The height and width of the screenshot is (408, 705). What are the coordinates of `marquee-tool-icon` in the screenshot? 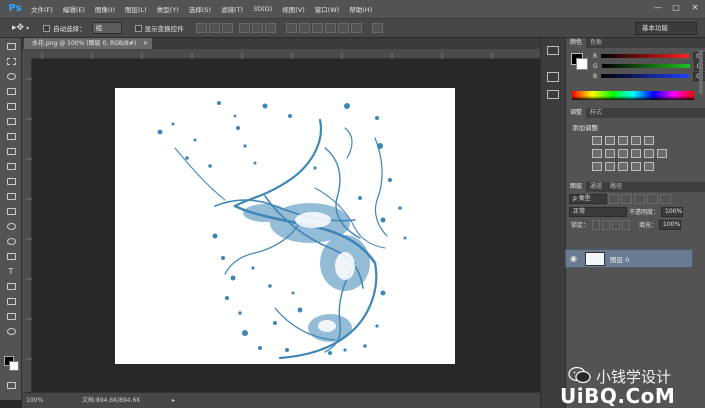 It's located at (11, 61).